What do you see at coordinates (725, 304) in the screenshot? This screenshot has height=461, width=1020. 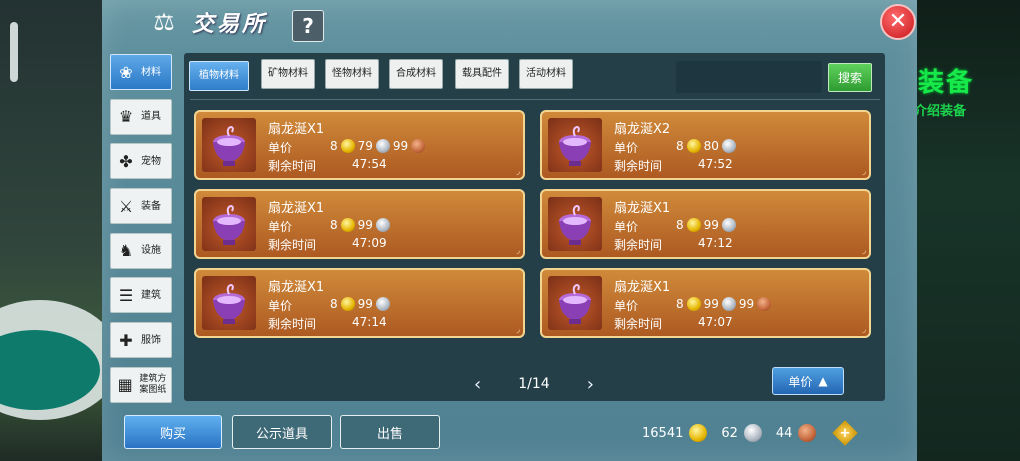 I see `unit-price: 8 99 99` at bounding box center [725, 304].